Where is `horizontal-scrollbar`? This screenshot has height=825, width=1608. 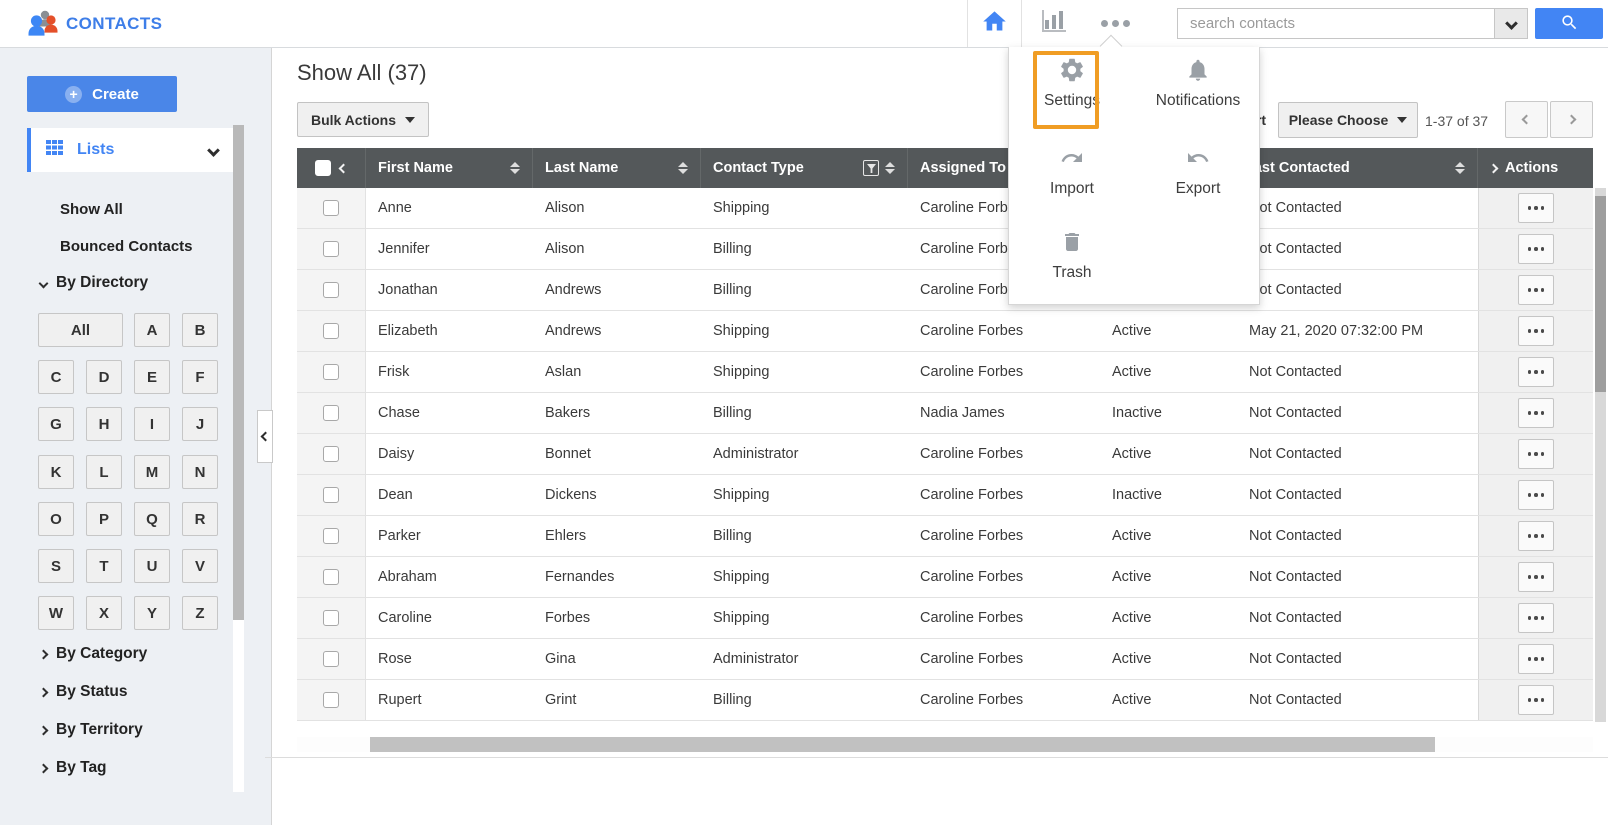
horizontal-scrollbar is located at coordinates (945, 744).